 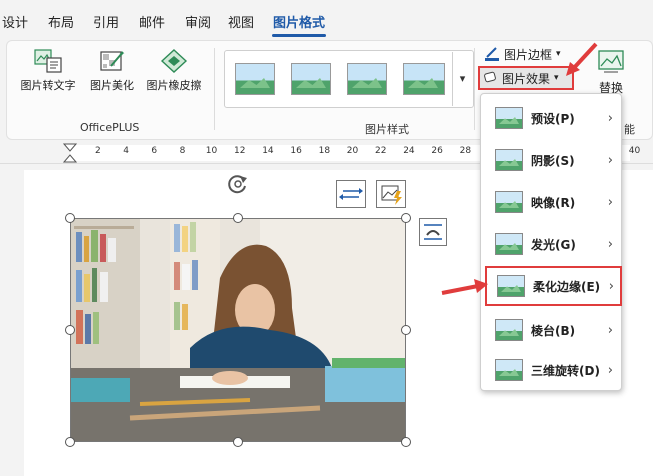 I want to click on indent-marker-icon, so click(x=70, y=153).